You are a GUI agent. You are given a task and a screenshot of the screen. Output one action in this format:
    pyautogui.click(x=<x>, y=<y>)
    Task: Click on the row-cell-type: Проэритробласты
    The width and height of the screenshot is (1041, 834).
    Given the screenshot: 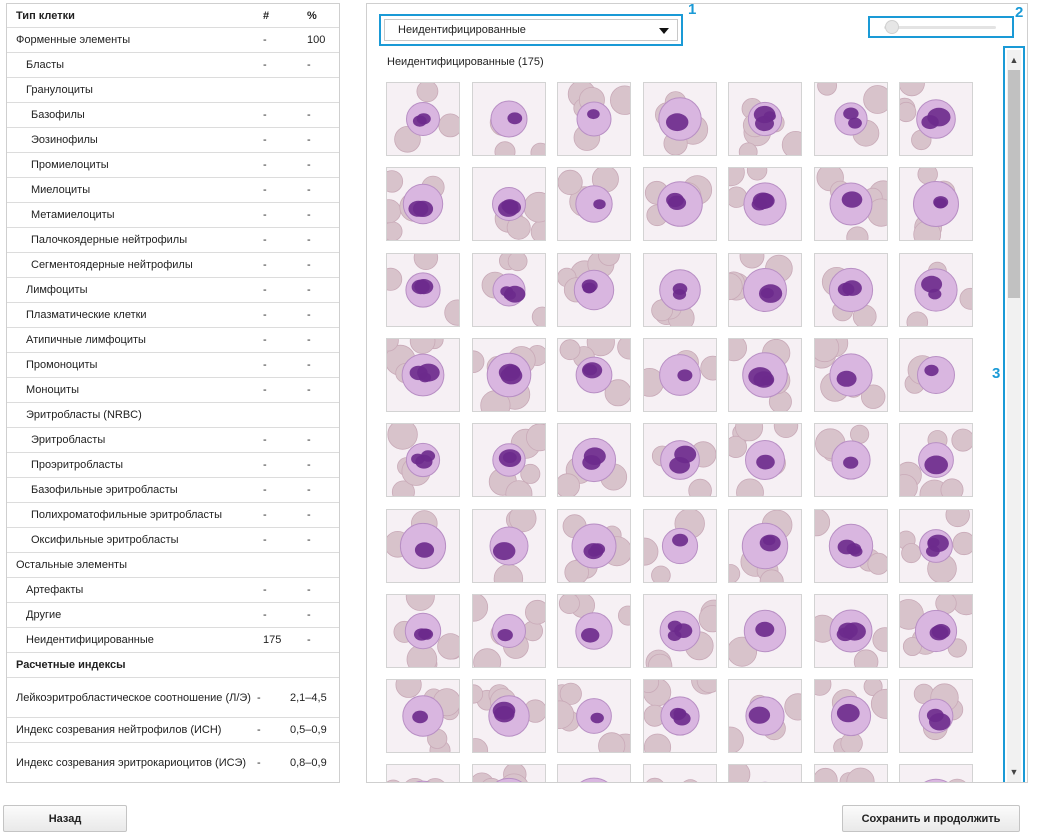 What is the action you would take?
    pyautogui.click(x=77, y=465)
    